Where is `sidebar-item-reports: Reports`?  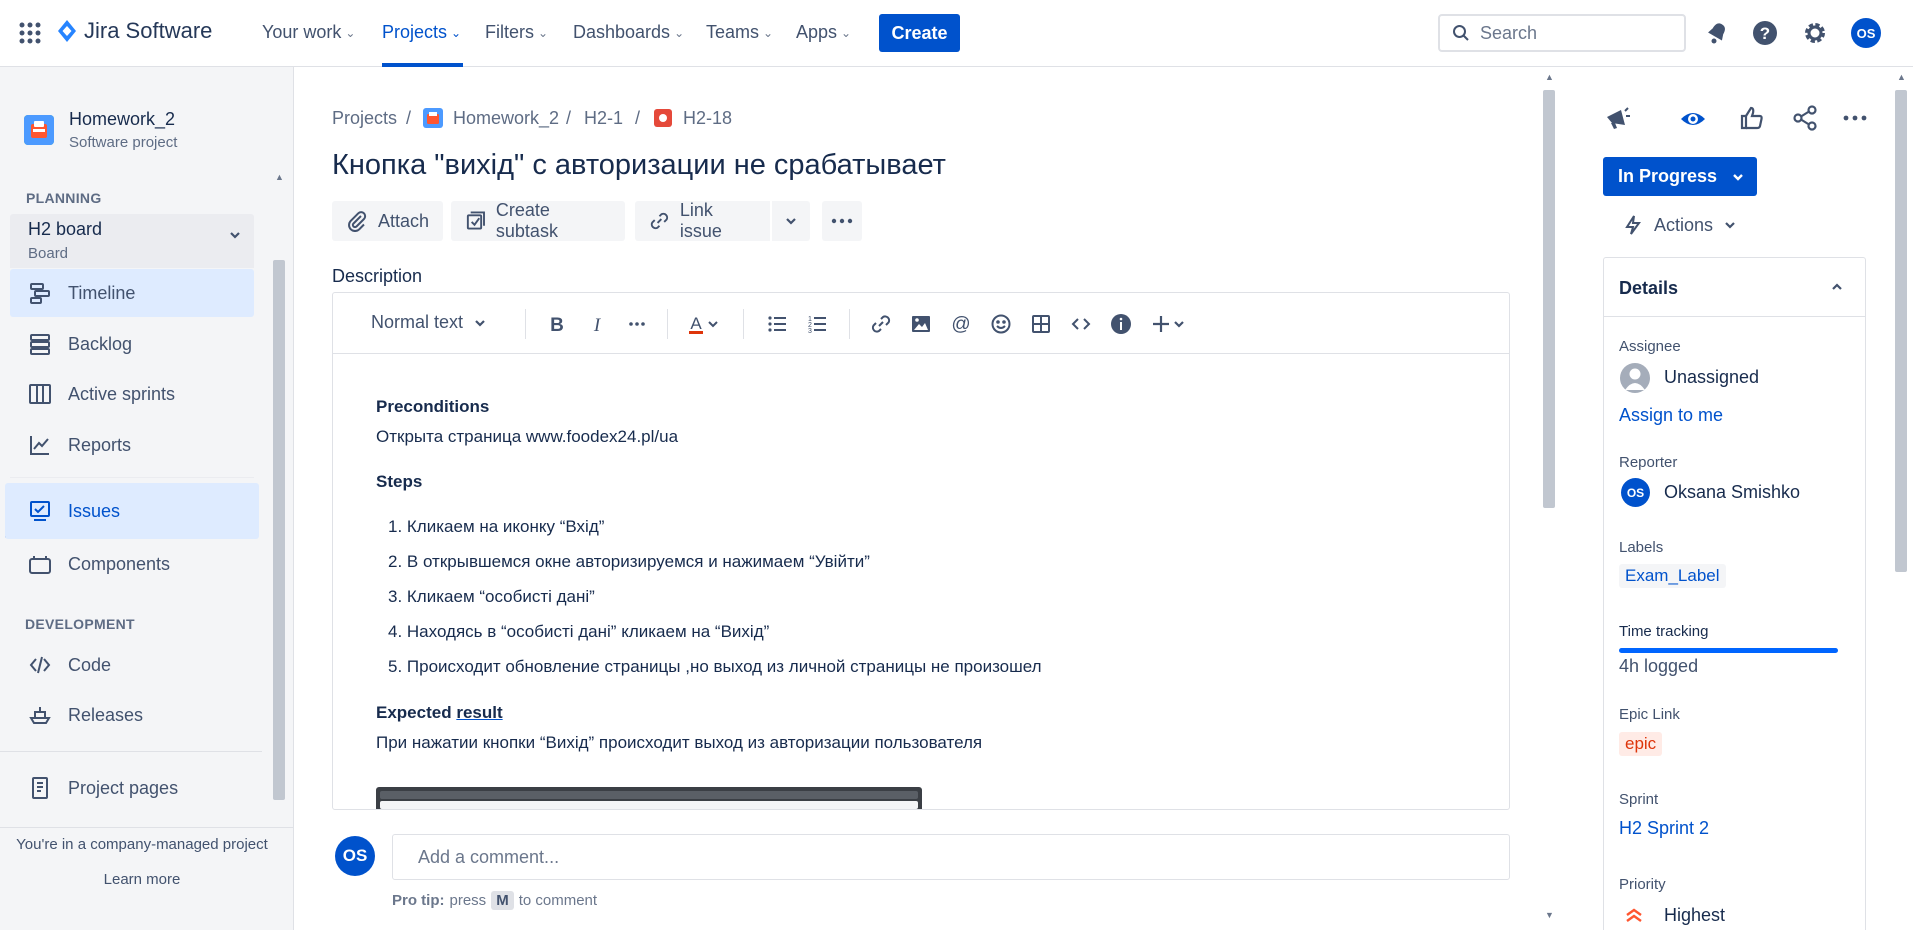
sidebar-item-reports: Reports is located at coordinates (132, 445).